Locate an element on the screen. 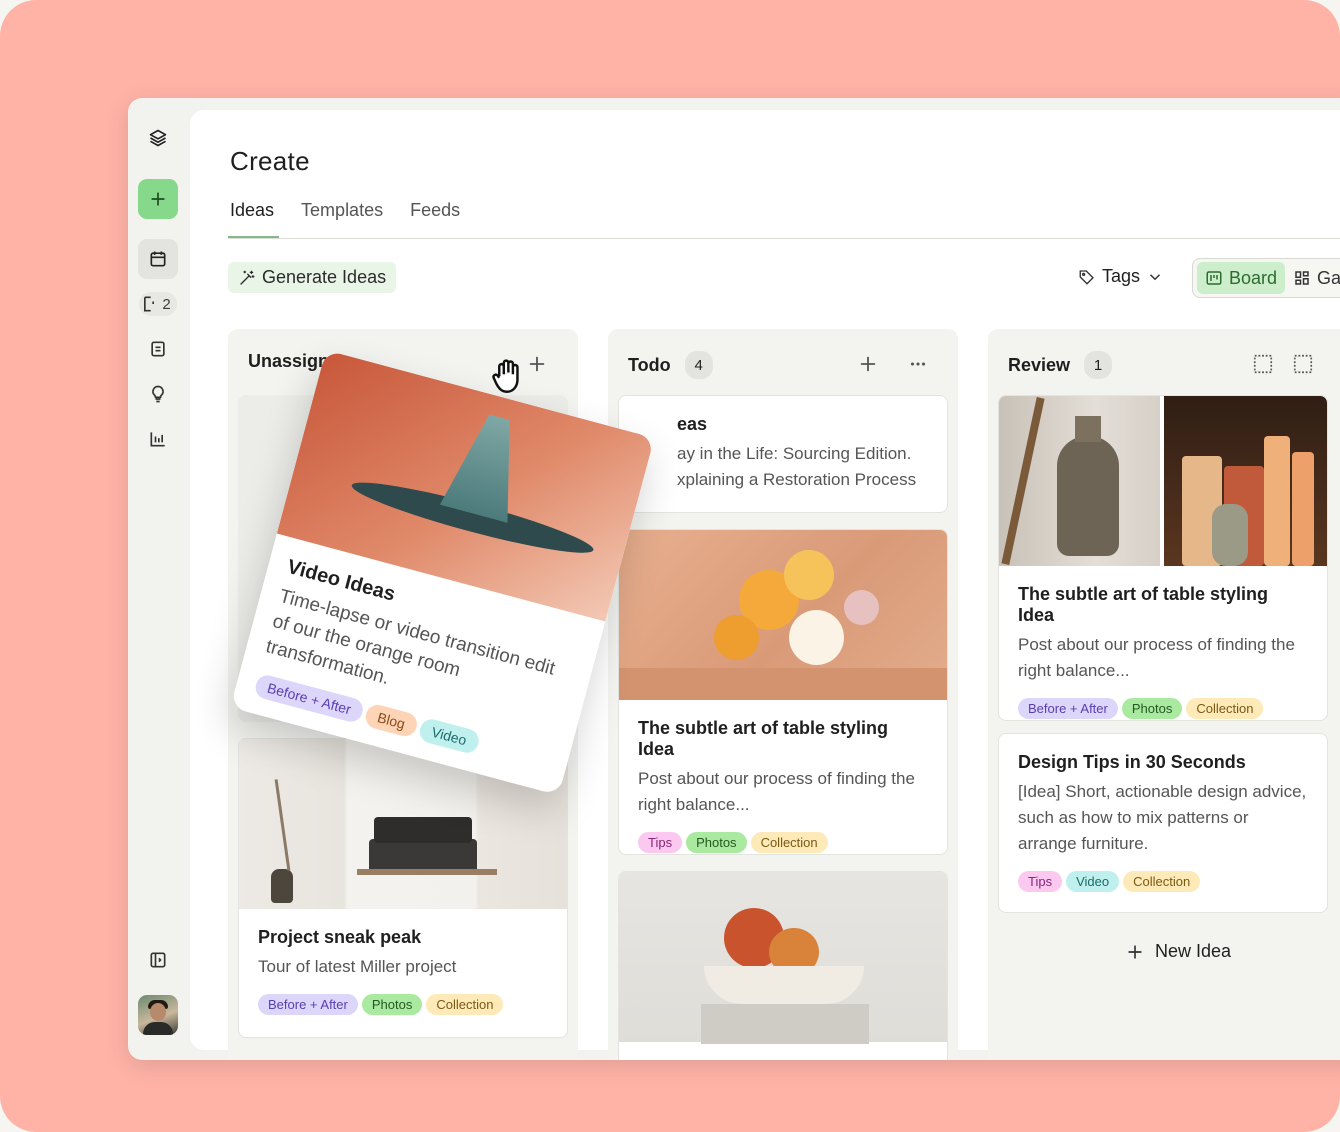 The width and height of the screenshot is (1340, 1132). gallery-view-button: Ga is located at coordinates (1316, 278).